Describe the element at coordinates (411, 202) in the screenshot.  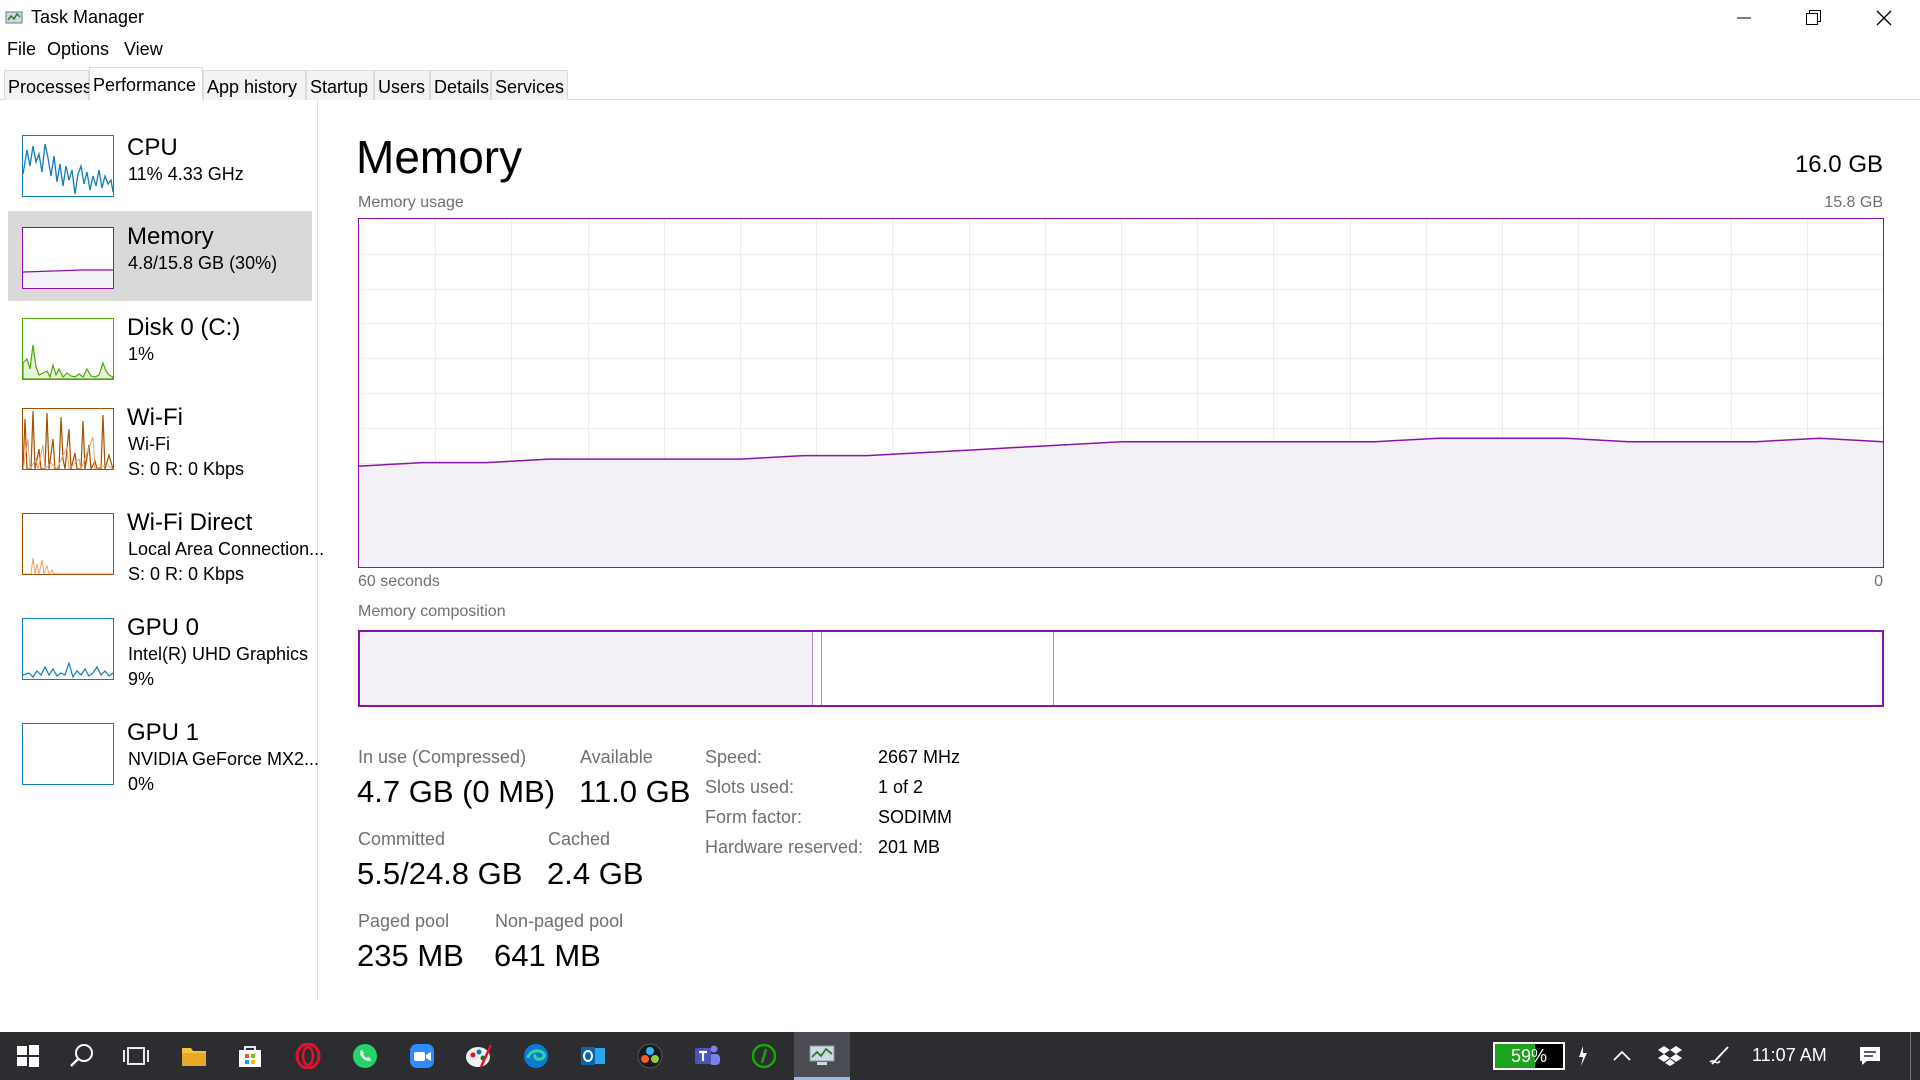
I see `memory-usage-label: Memory usage` at that location.